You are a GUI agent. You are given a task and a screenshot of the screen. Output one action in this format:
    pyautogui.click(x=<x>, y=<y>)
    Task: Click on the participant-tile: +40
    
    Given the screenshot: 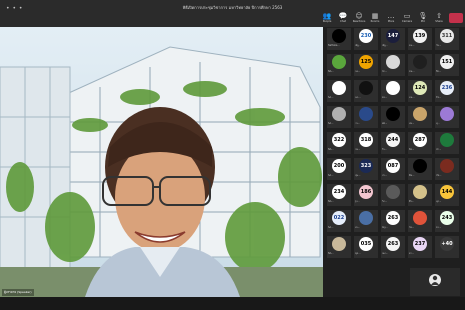 What is the action you would take?
    pyautogui.click(x=447, y=247)
    